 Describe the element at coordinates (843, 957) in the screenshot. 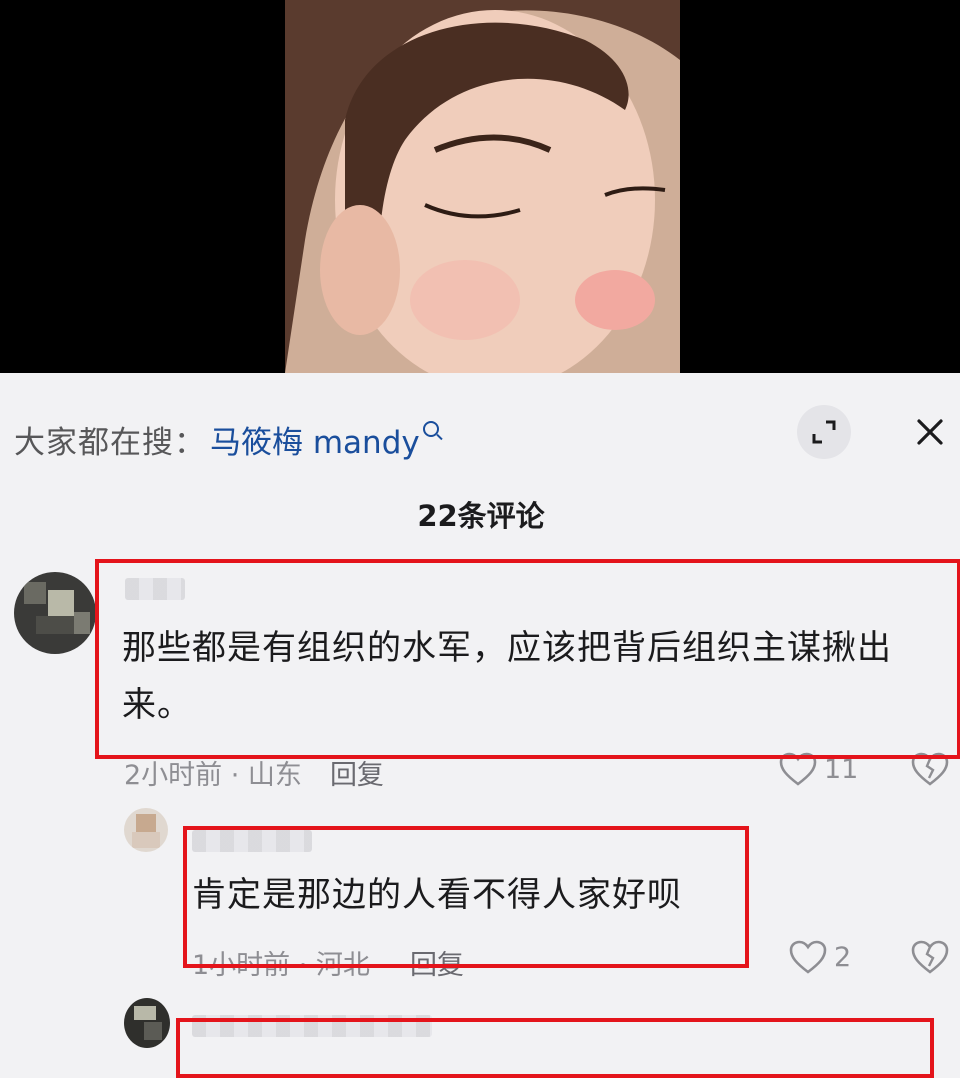

I see `like-count: 2` at that location.